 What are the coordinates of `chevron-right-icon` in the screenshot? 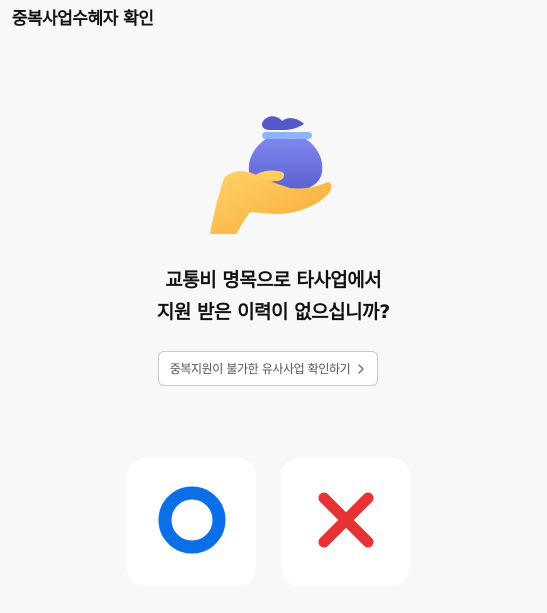 It's located at (361, 369).